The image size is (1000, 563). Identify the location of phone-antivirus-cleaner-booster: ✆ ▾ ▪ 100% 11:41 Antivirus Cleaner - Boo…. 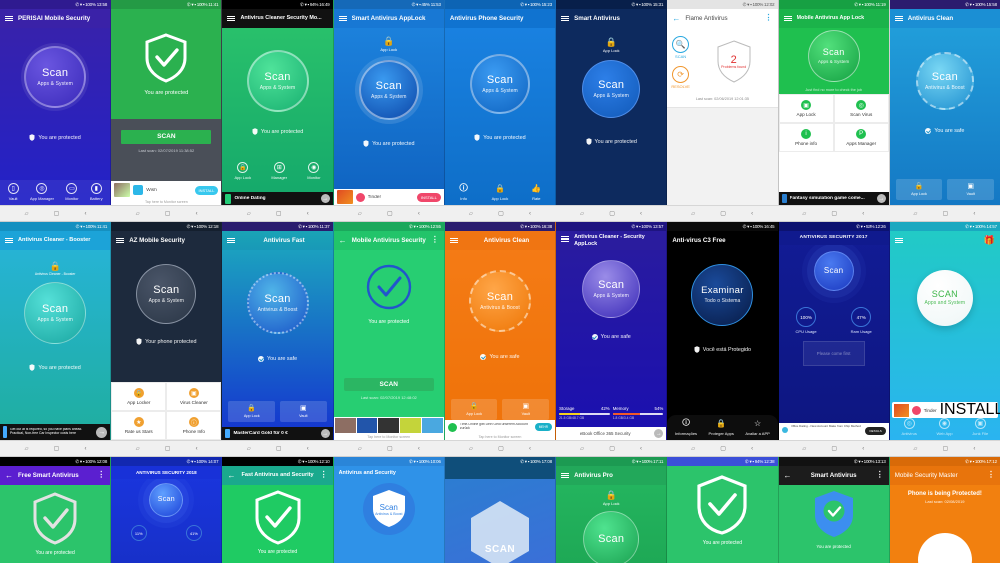
(56, 331).